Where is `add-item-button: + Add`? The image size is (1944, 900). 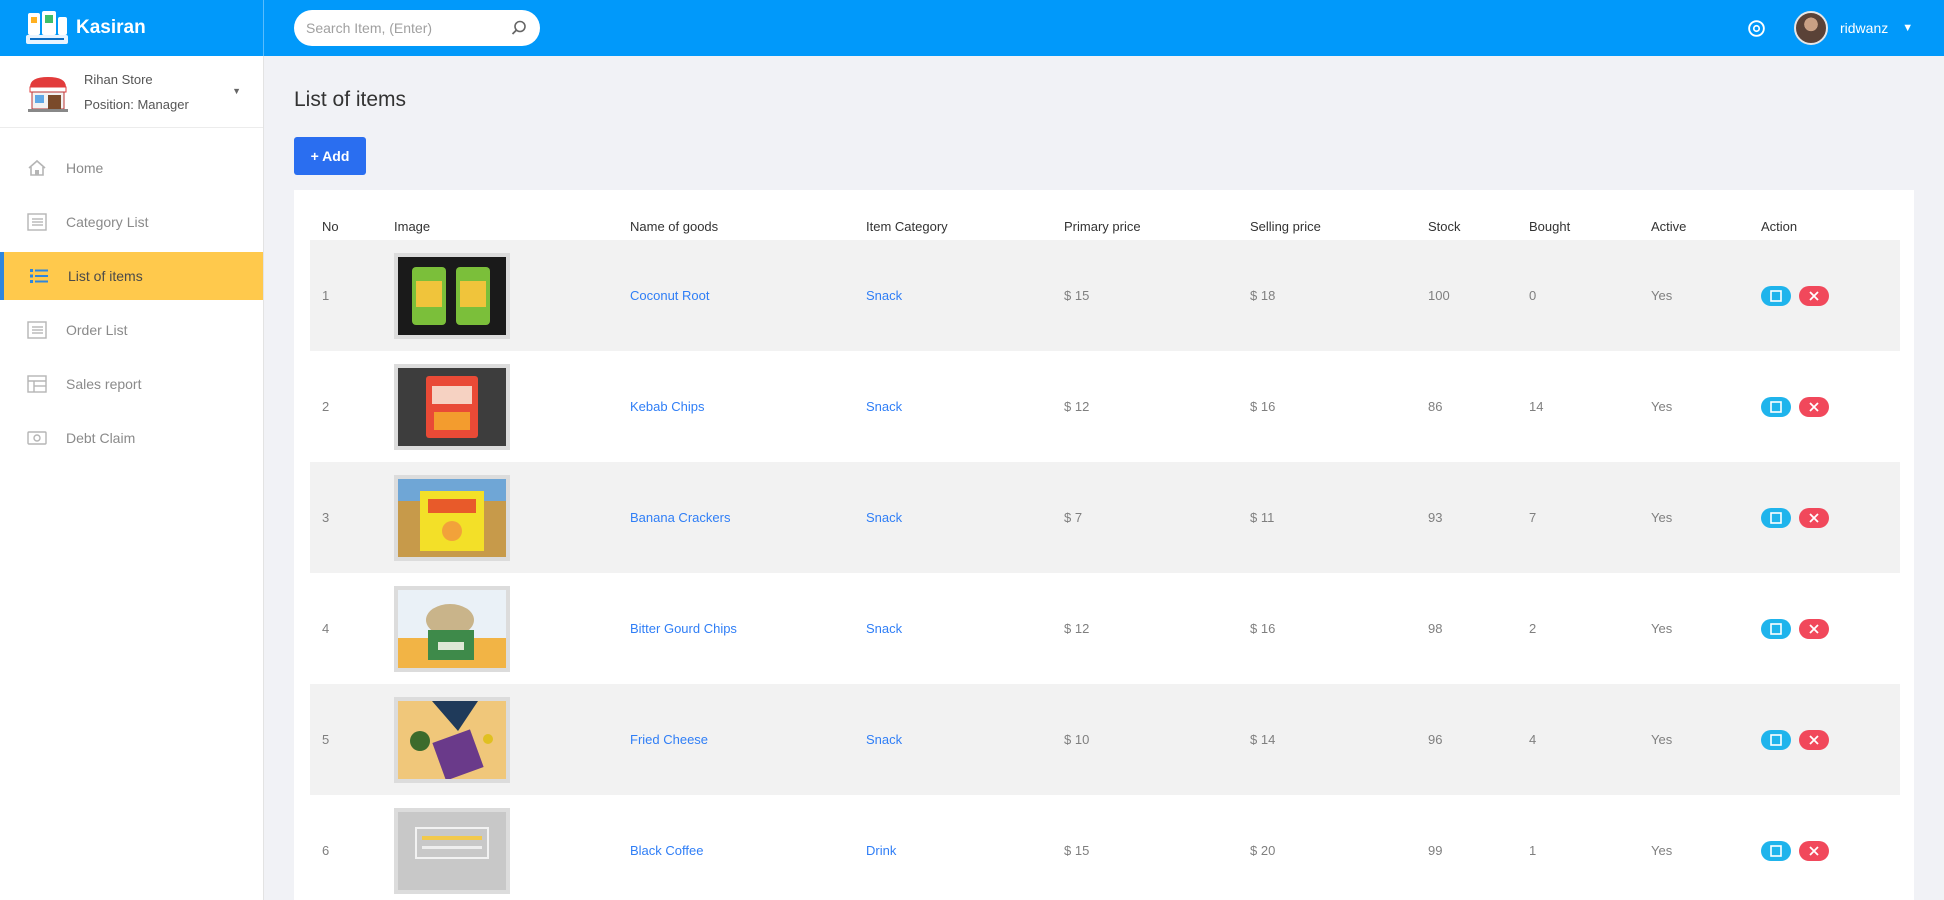
add-item-button: + Add is located at coordinates (330, 156).